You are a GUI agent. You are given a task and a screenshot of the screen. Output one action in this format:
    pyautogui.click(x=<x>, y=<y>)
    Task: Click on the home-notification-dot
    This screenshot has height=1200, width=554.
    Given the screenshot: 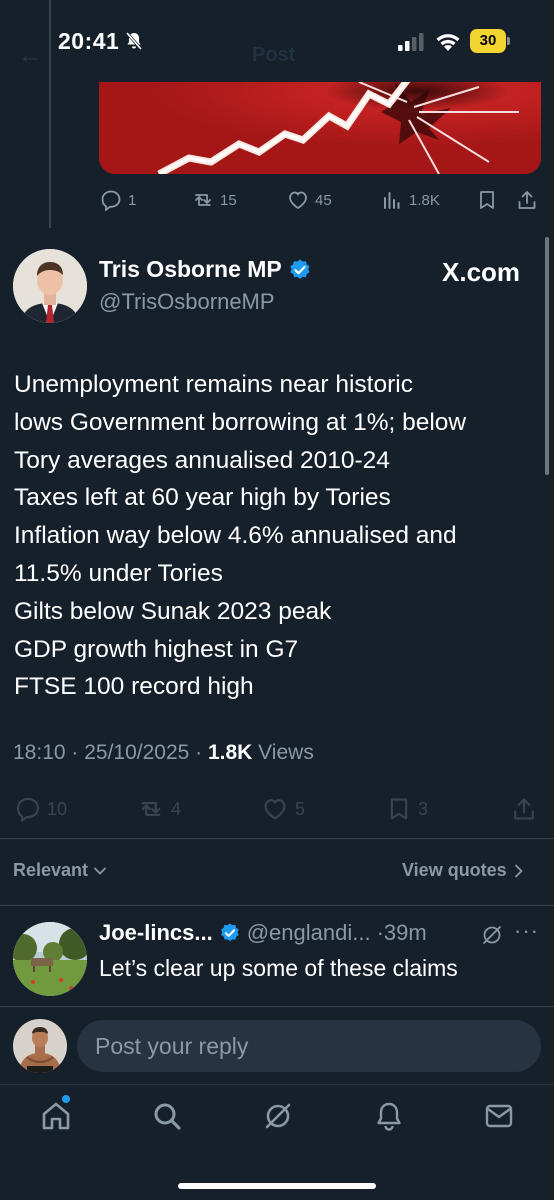 What is the action you would take?
    pyautogui.click(x=66, y=1099)
    